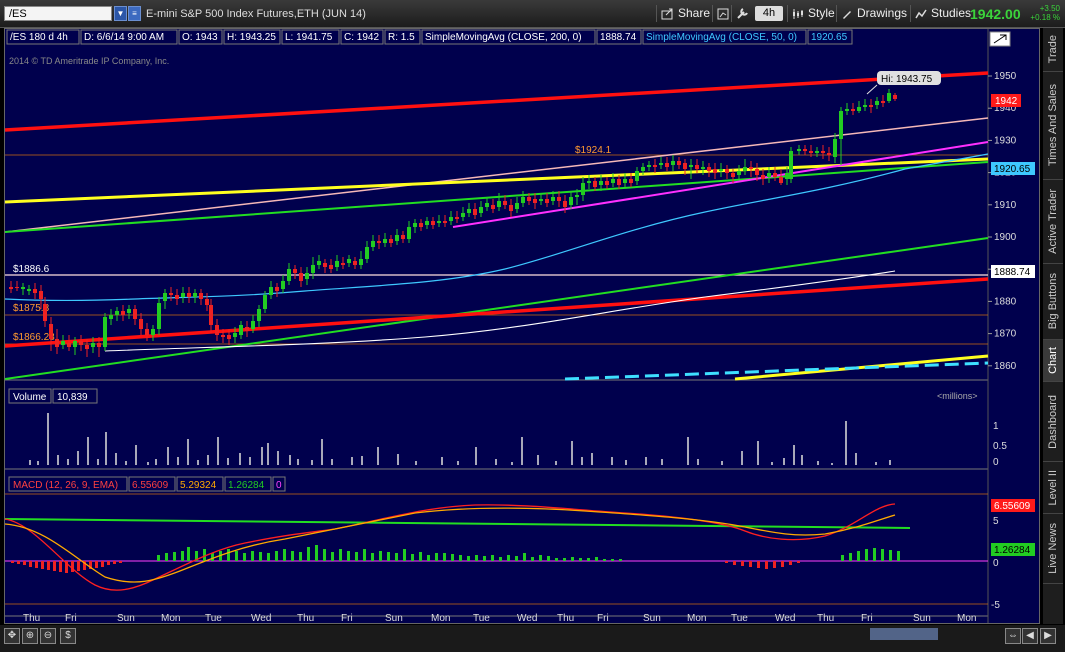  Describe the element at coordinates (1053, 222) in the screenshot. I see `sidebar-tab-active-trader: Active Trader` at that location.